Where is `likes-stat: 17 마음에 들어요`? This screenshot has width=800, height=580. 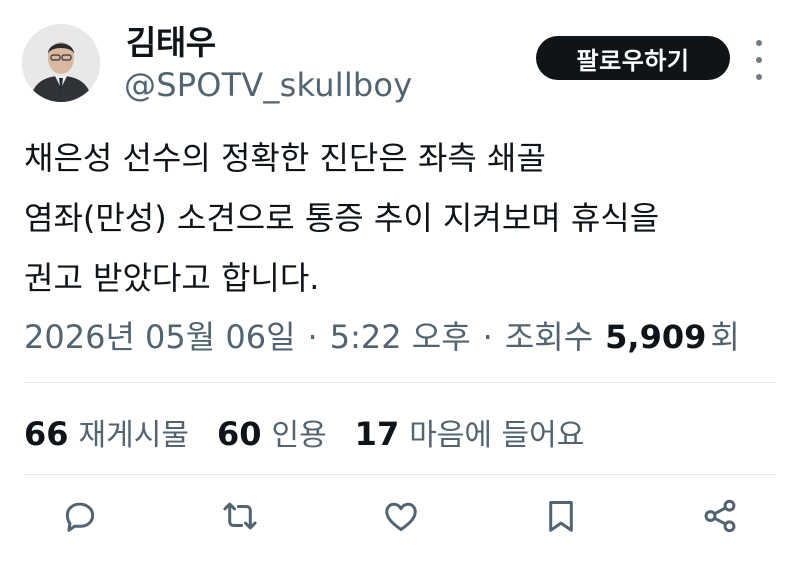
likes-stat: 17 마음에 들어요 is located at coordinates (470, 432).